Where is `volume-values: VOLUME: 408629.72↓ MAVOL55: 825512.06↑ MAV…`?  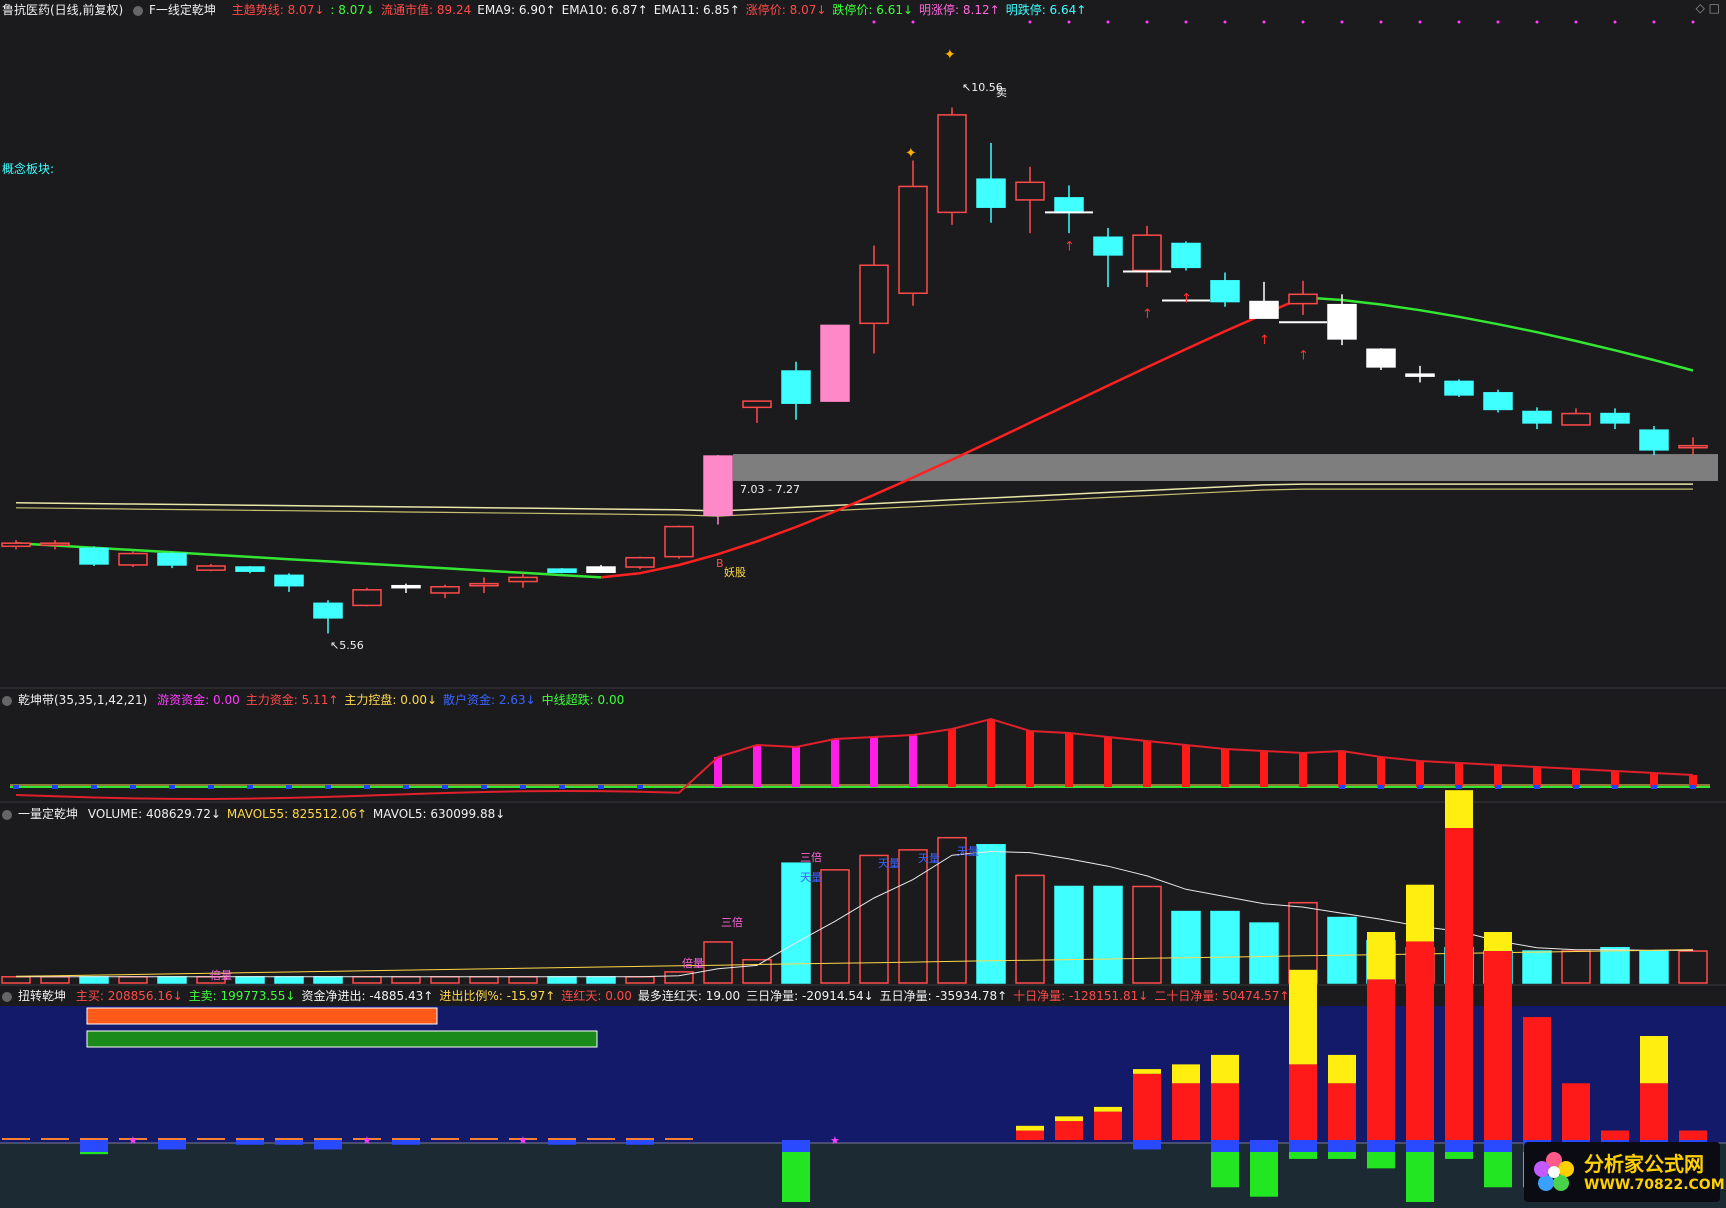
volume-values: VOLUME: 408629.72↓ MAVOL55: 825512.06↑ MAV… is located at coordinates (299, 814).